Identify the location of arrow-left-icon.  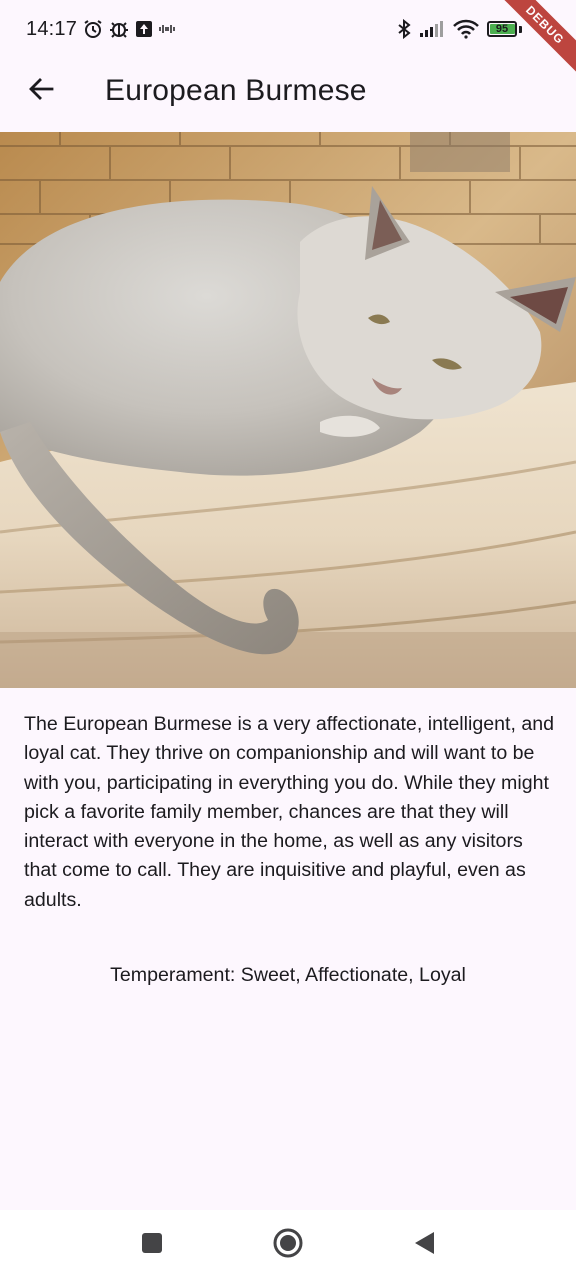
(41, 91).